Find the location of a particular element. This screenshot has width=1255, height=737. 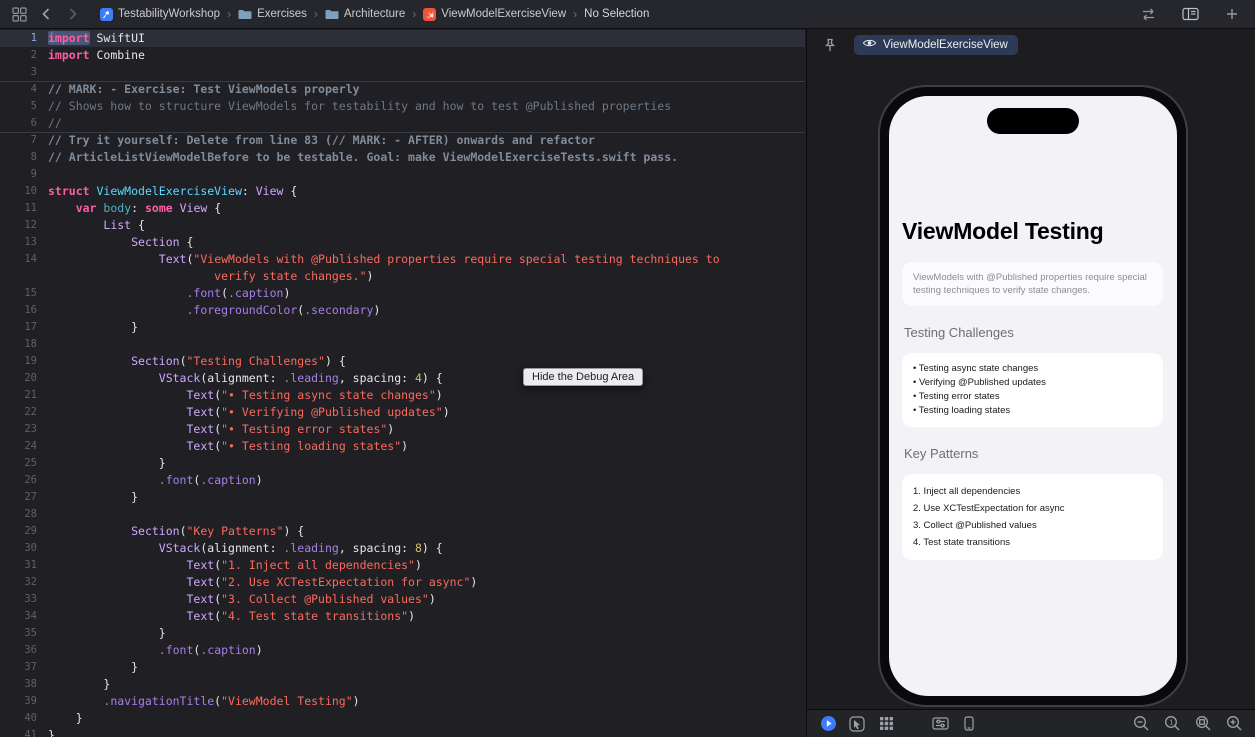

code-line: 38 } is located at coordinates (402, 684).